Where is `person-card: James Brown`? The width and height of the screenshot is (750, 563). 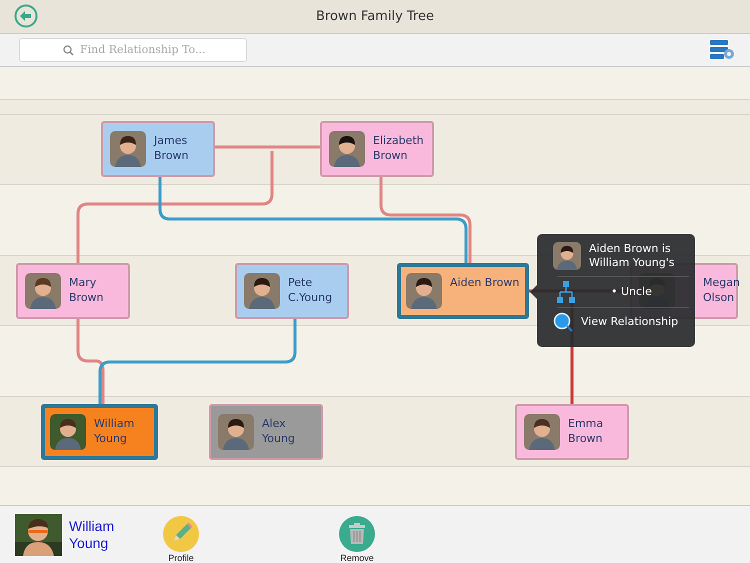
person-card: James Brown is located at coordinates (158, 148).